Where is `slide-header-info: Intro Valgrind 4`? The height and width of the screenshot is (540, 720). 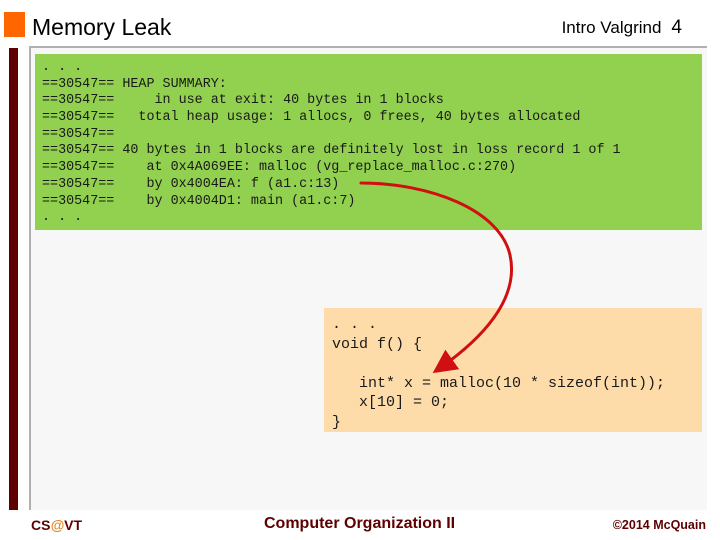
slide-header-info: Intro Valgrind 4 is located at coordinates (622, 28).